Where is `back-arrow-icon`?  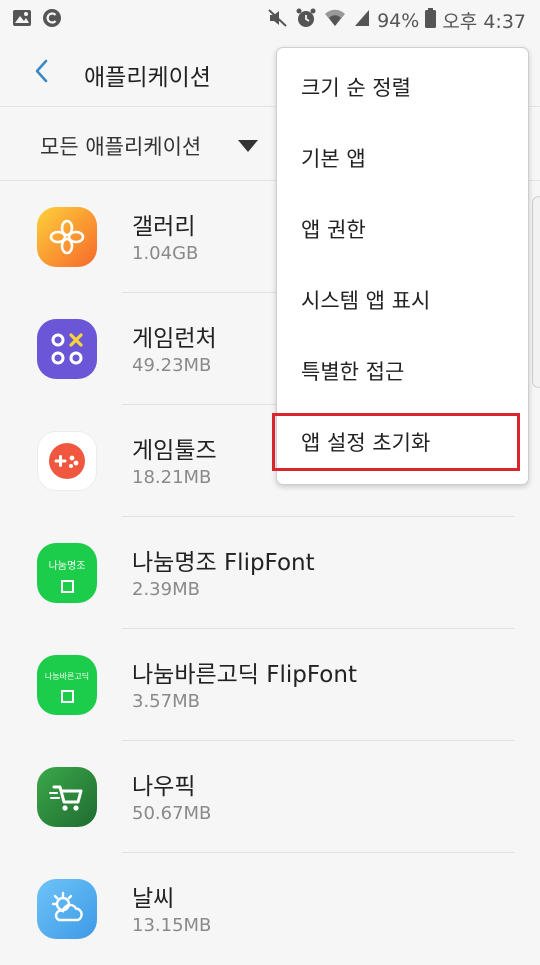 back-arrow-icon is located at coordinates (41, 71).